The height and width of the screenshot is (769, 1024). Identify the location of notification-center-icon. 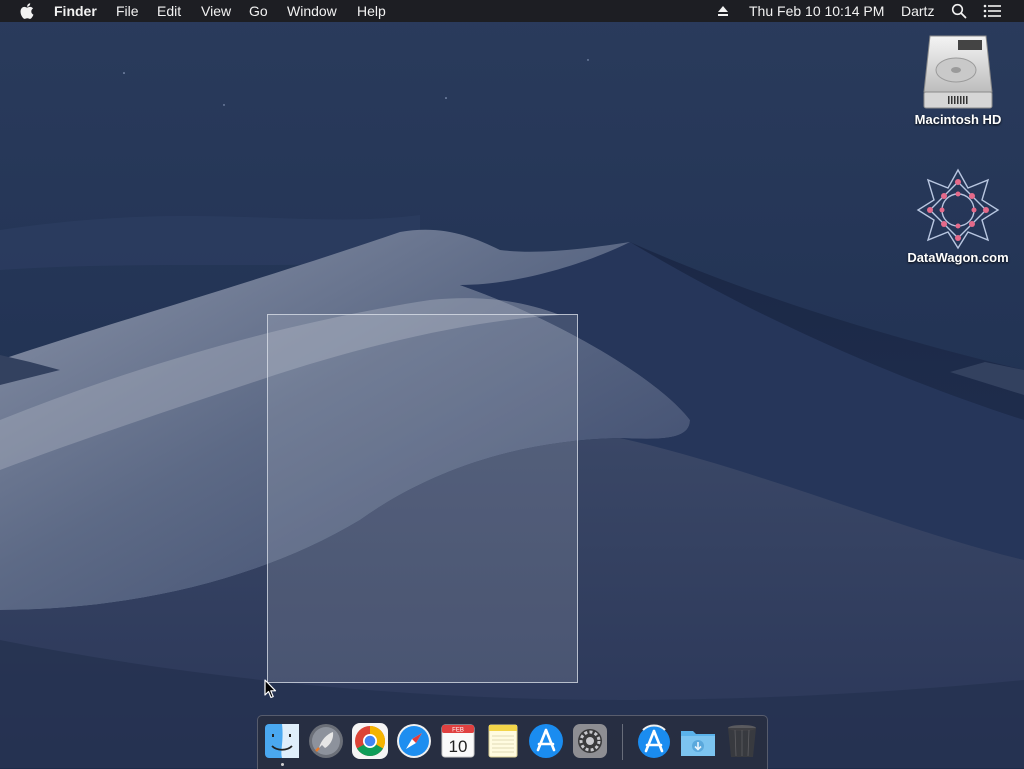
(992, 11).